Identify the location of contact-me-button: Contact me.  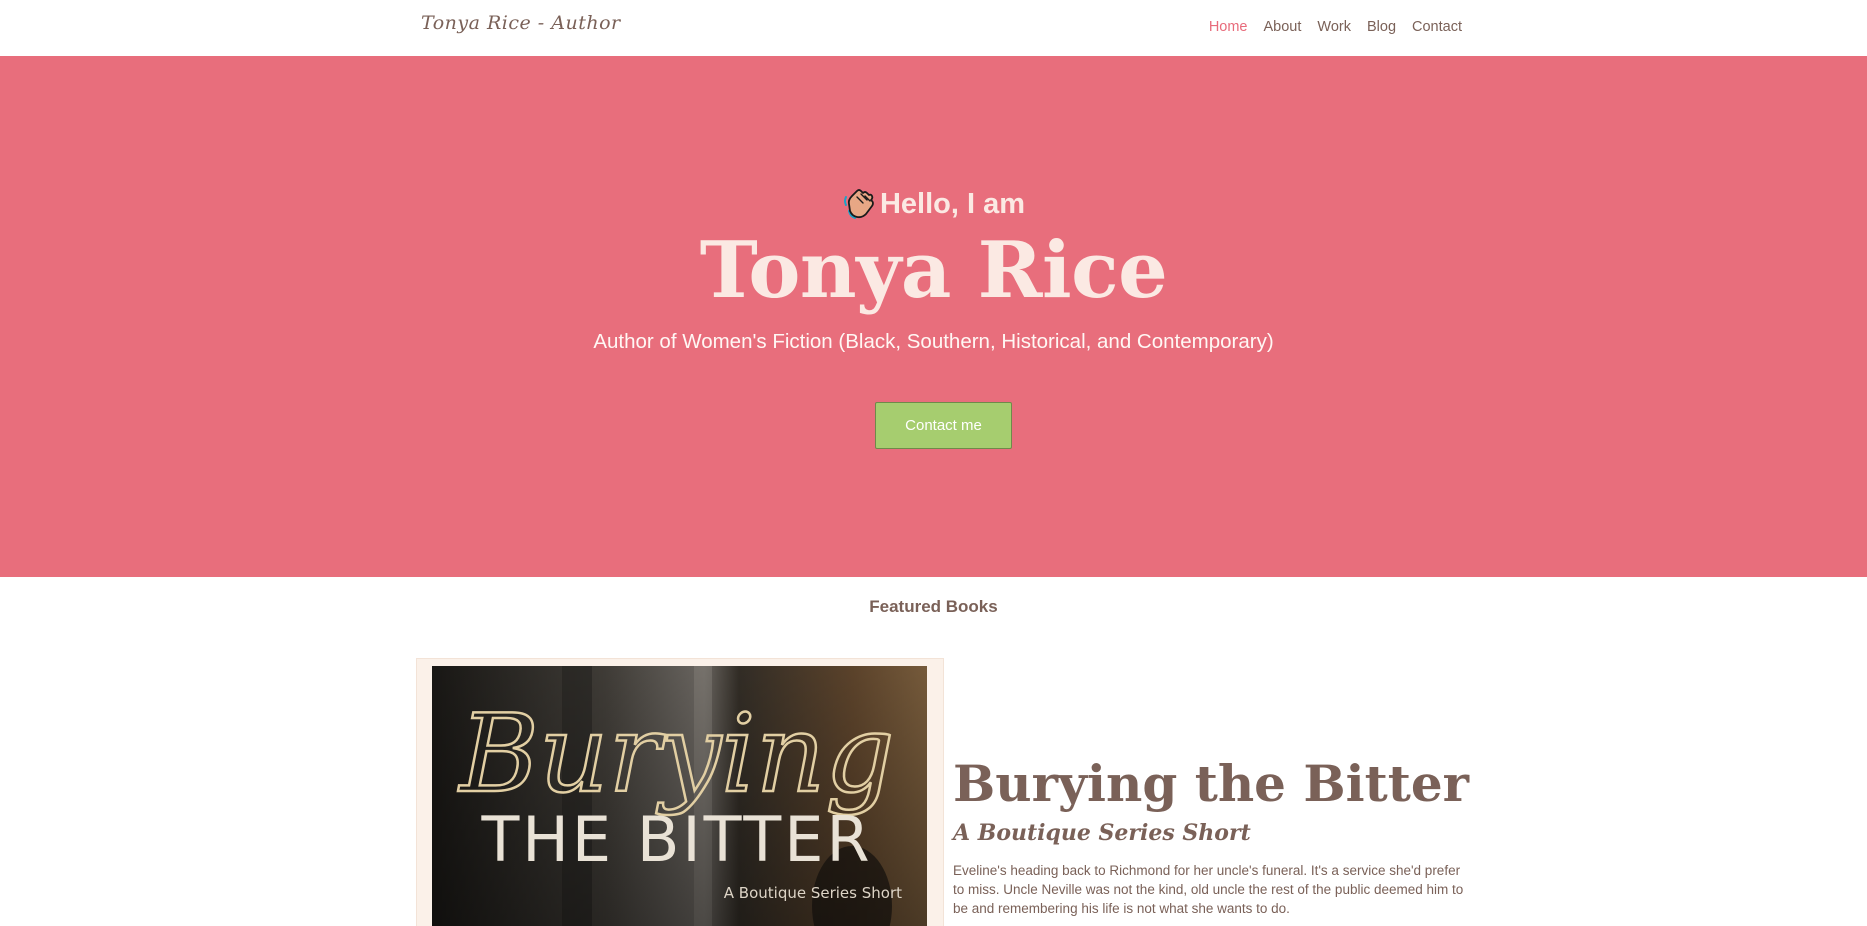
(943, 425).